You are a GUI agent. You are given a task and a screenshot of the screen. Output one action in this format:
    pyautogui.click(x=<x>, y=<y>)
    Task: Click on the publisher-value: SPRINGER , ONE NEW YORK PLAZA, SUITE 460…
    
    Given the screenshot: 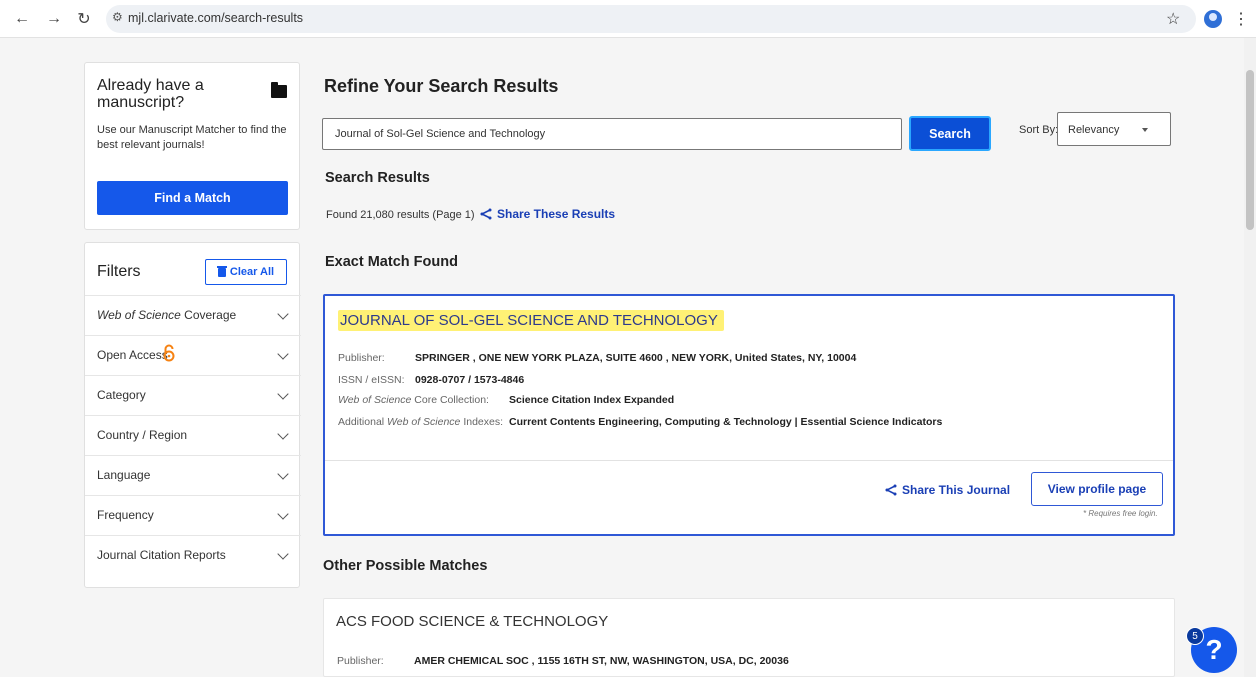 What is the action you would take?
    pyautogui.click(x=636, y=358)
    